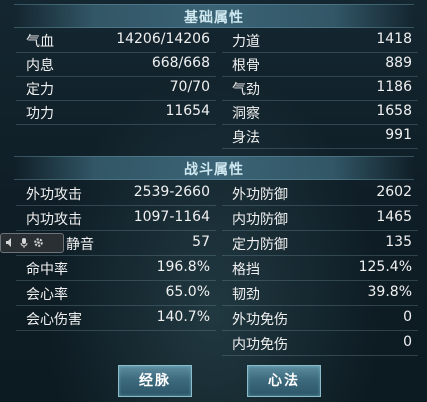  What do you see at coordinates (116, 112) in the screenshot?
I see `stat-row-power: 功力 11654` at bounding box center [116, 112].